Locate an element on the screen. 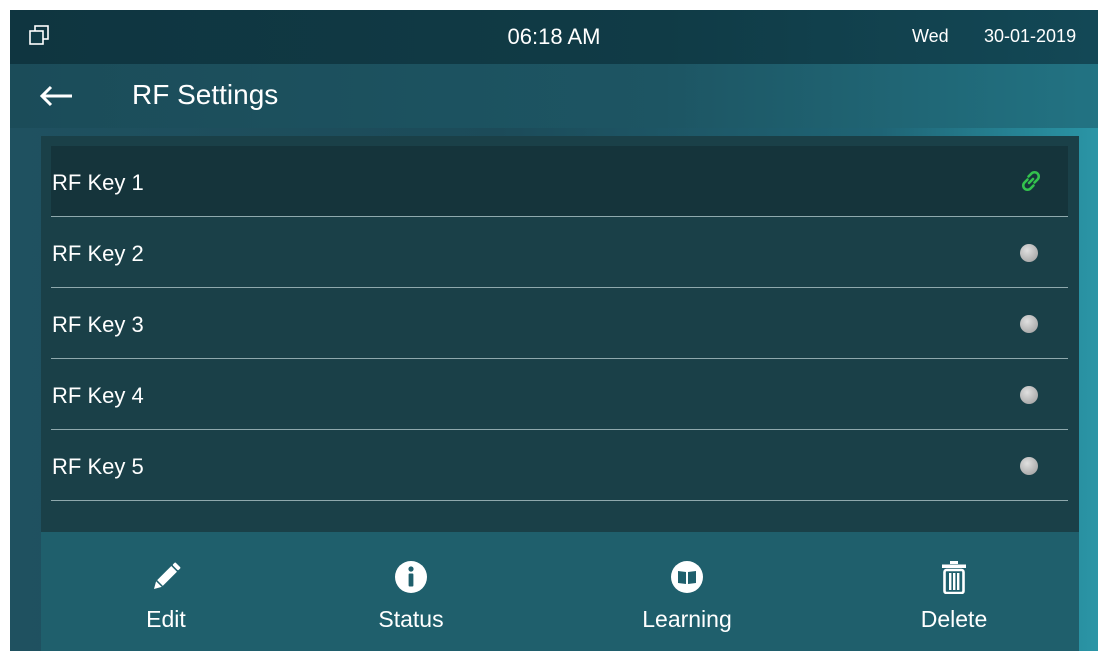 Image resolution: width=1105 pixels, height=653 pixels. rf-key-row-4: RF Key 4 is located at coordinates (559, 394).